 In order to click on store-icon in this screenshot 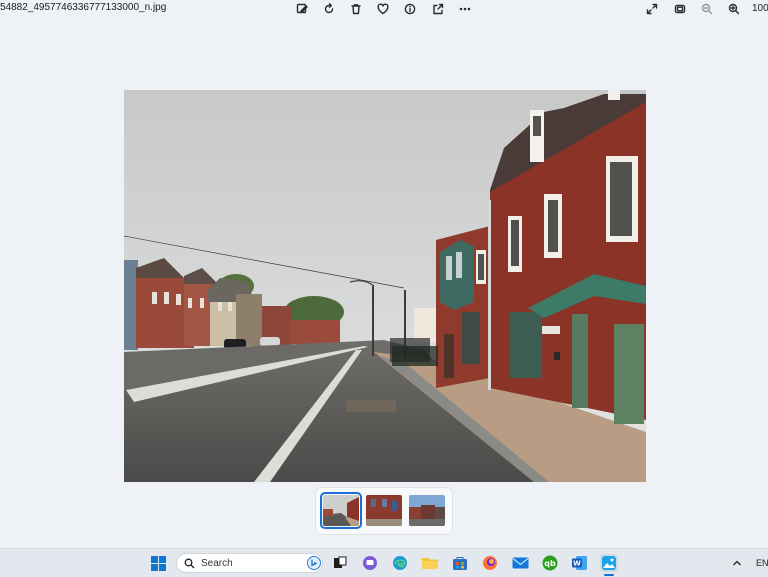, I will do `click(460, 563)`.